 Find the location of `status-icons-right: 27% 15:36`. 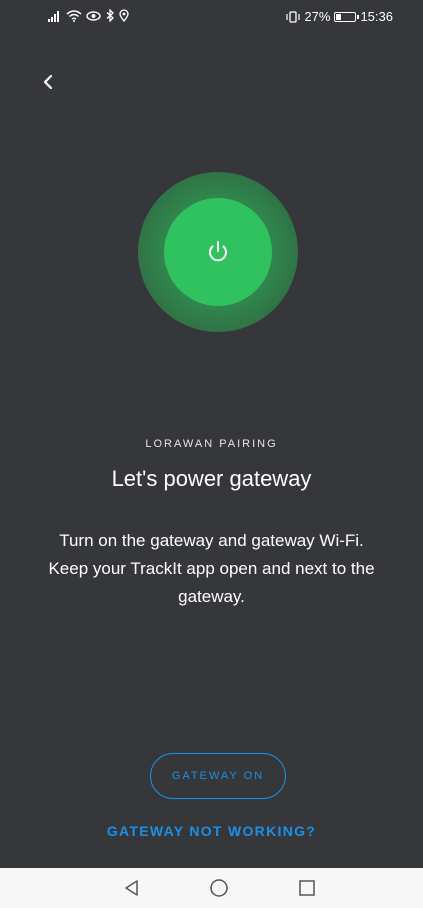

status-icons-right: 27% 15:36 is located at coordinates (339, 16).